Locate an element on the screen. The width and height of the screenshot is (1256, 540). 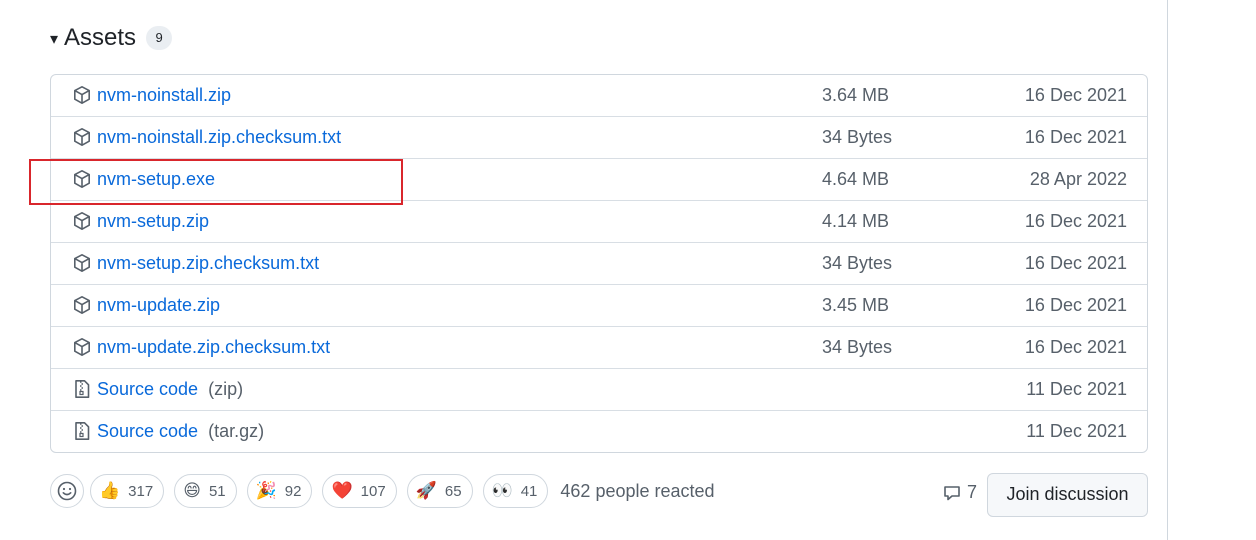
asset-link: nvm-update.zip.checksum.txt is located at coordinates (213, 347).